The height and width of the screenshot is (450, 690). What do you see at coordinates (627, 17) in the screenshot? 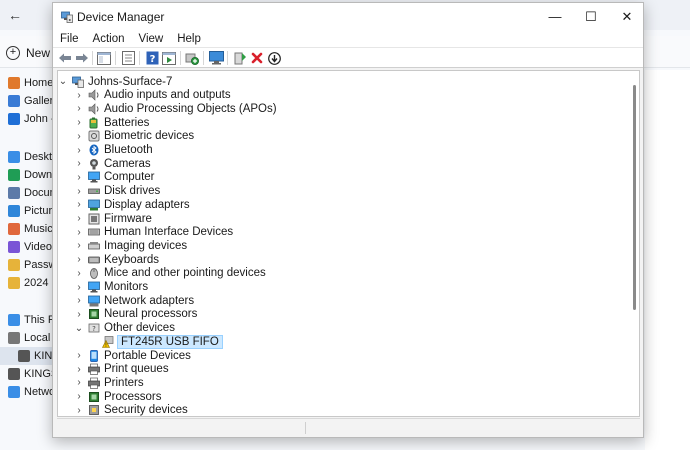
I see `close-button: ✕` at bounding box center [627, 17].